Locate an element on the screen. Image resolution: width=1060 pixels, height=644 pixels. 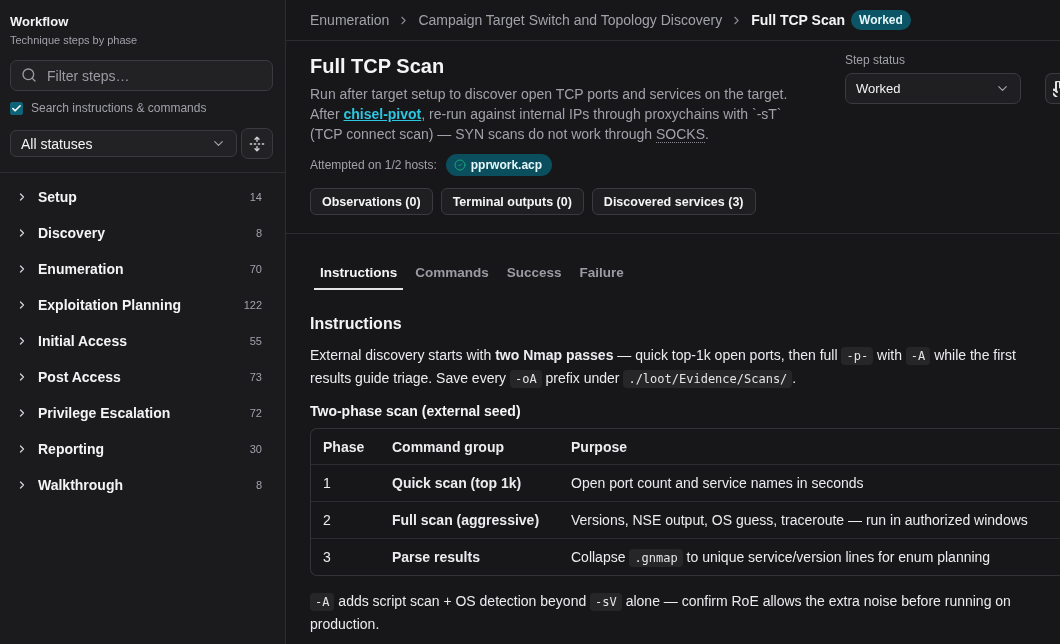
table-title: Two-phase scan (external seed) is located at coordinates (416, 411).